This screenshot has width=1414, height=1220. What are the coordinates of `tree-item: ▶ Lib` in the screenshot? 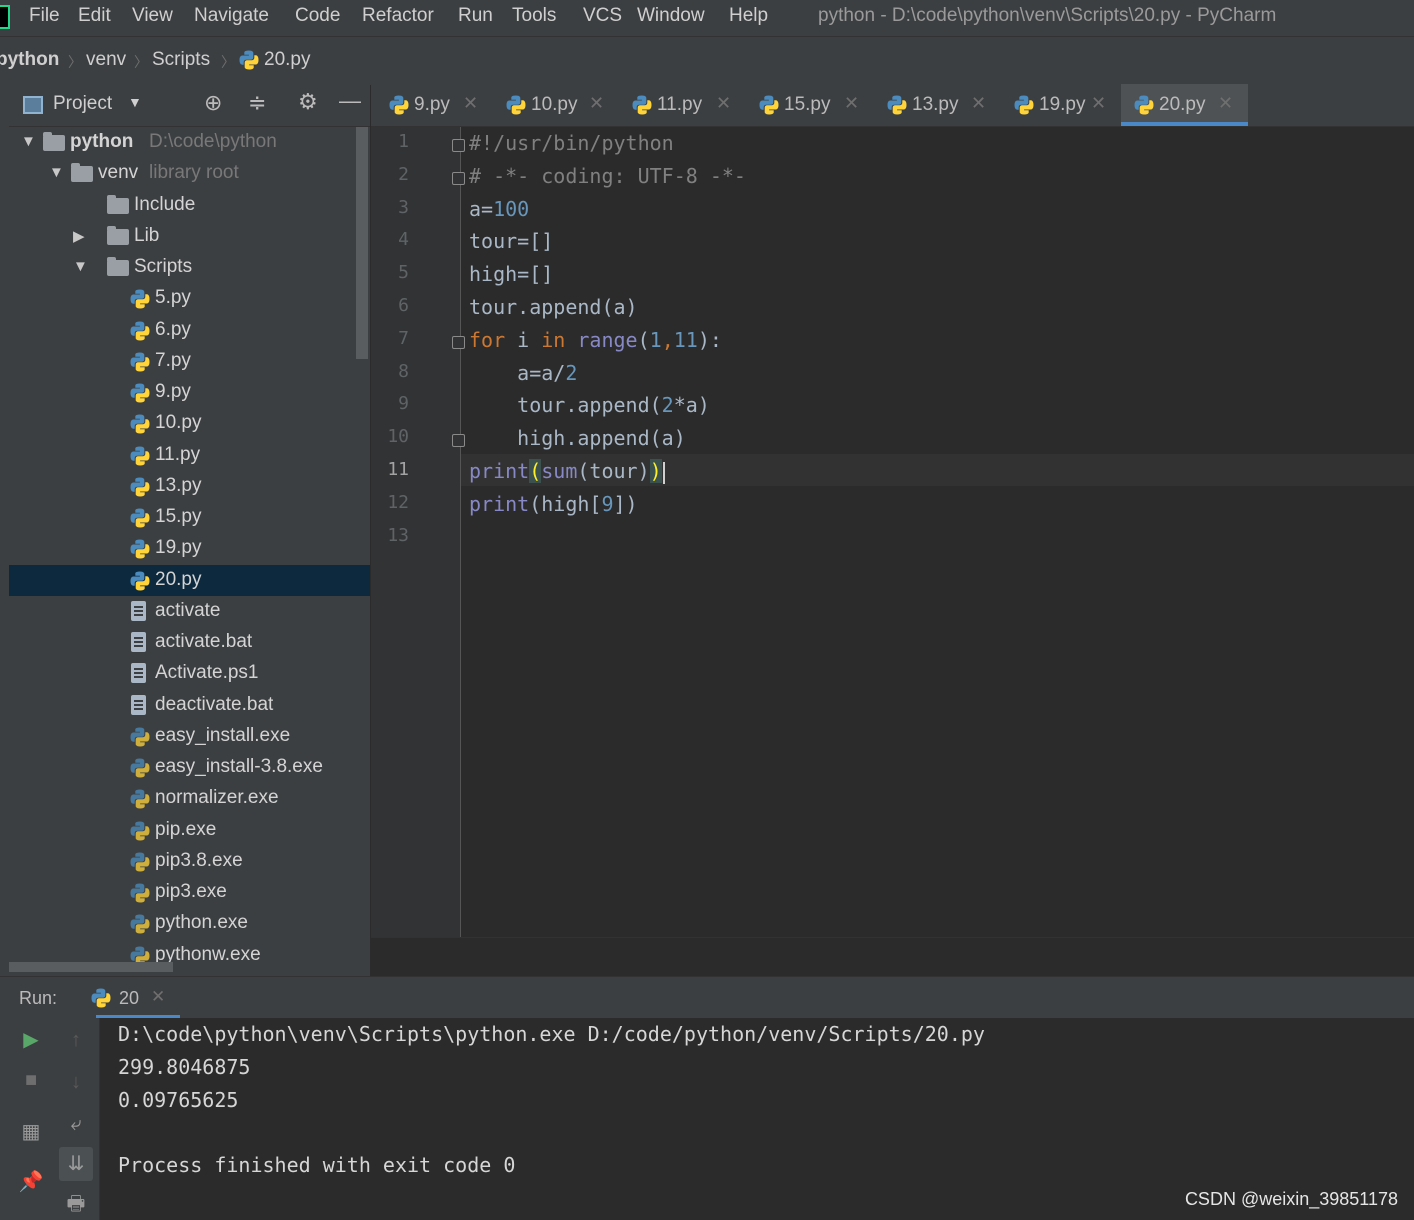 It's located at (189, 236).